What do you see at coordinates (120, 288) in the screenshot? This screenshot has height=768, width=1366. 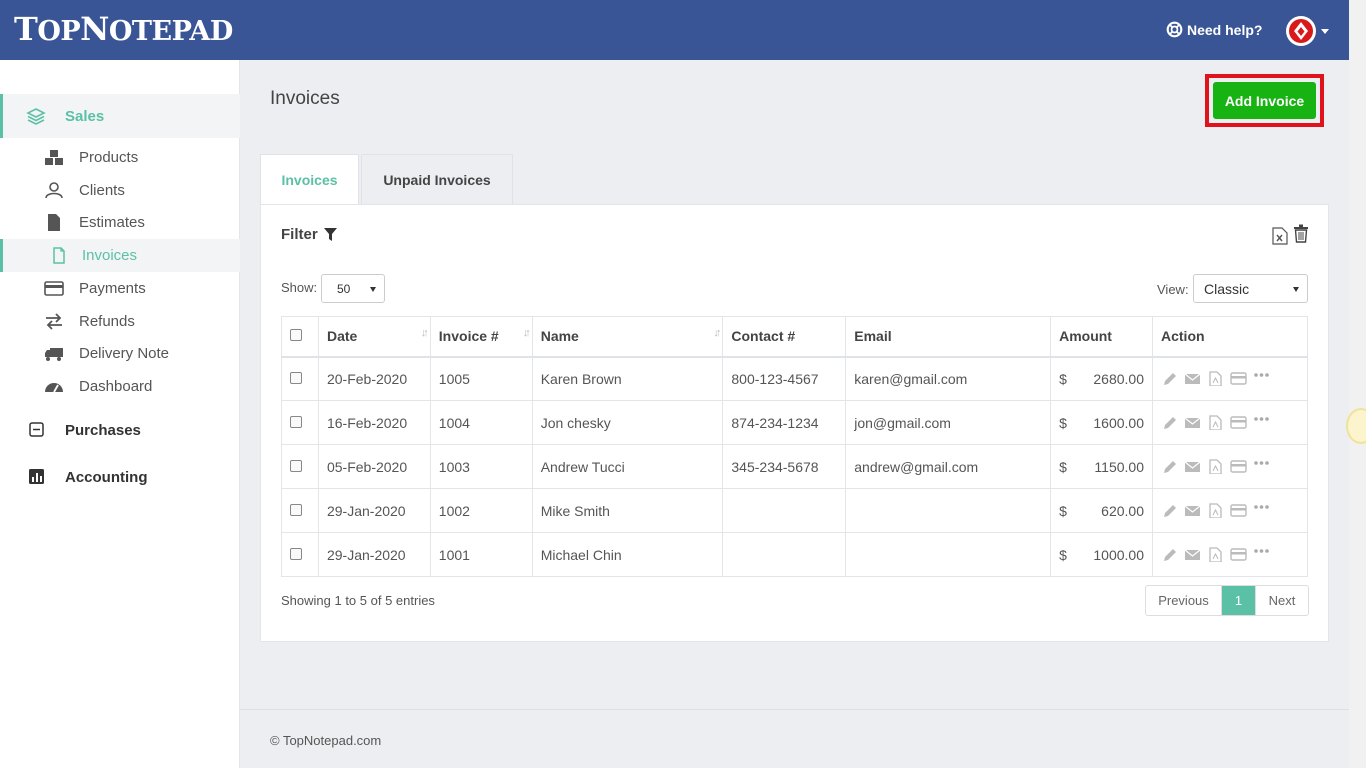 I see `sidebar-item-payments: Payments` at bounding box center [120, 288].